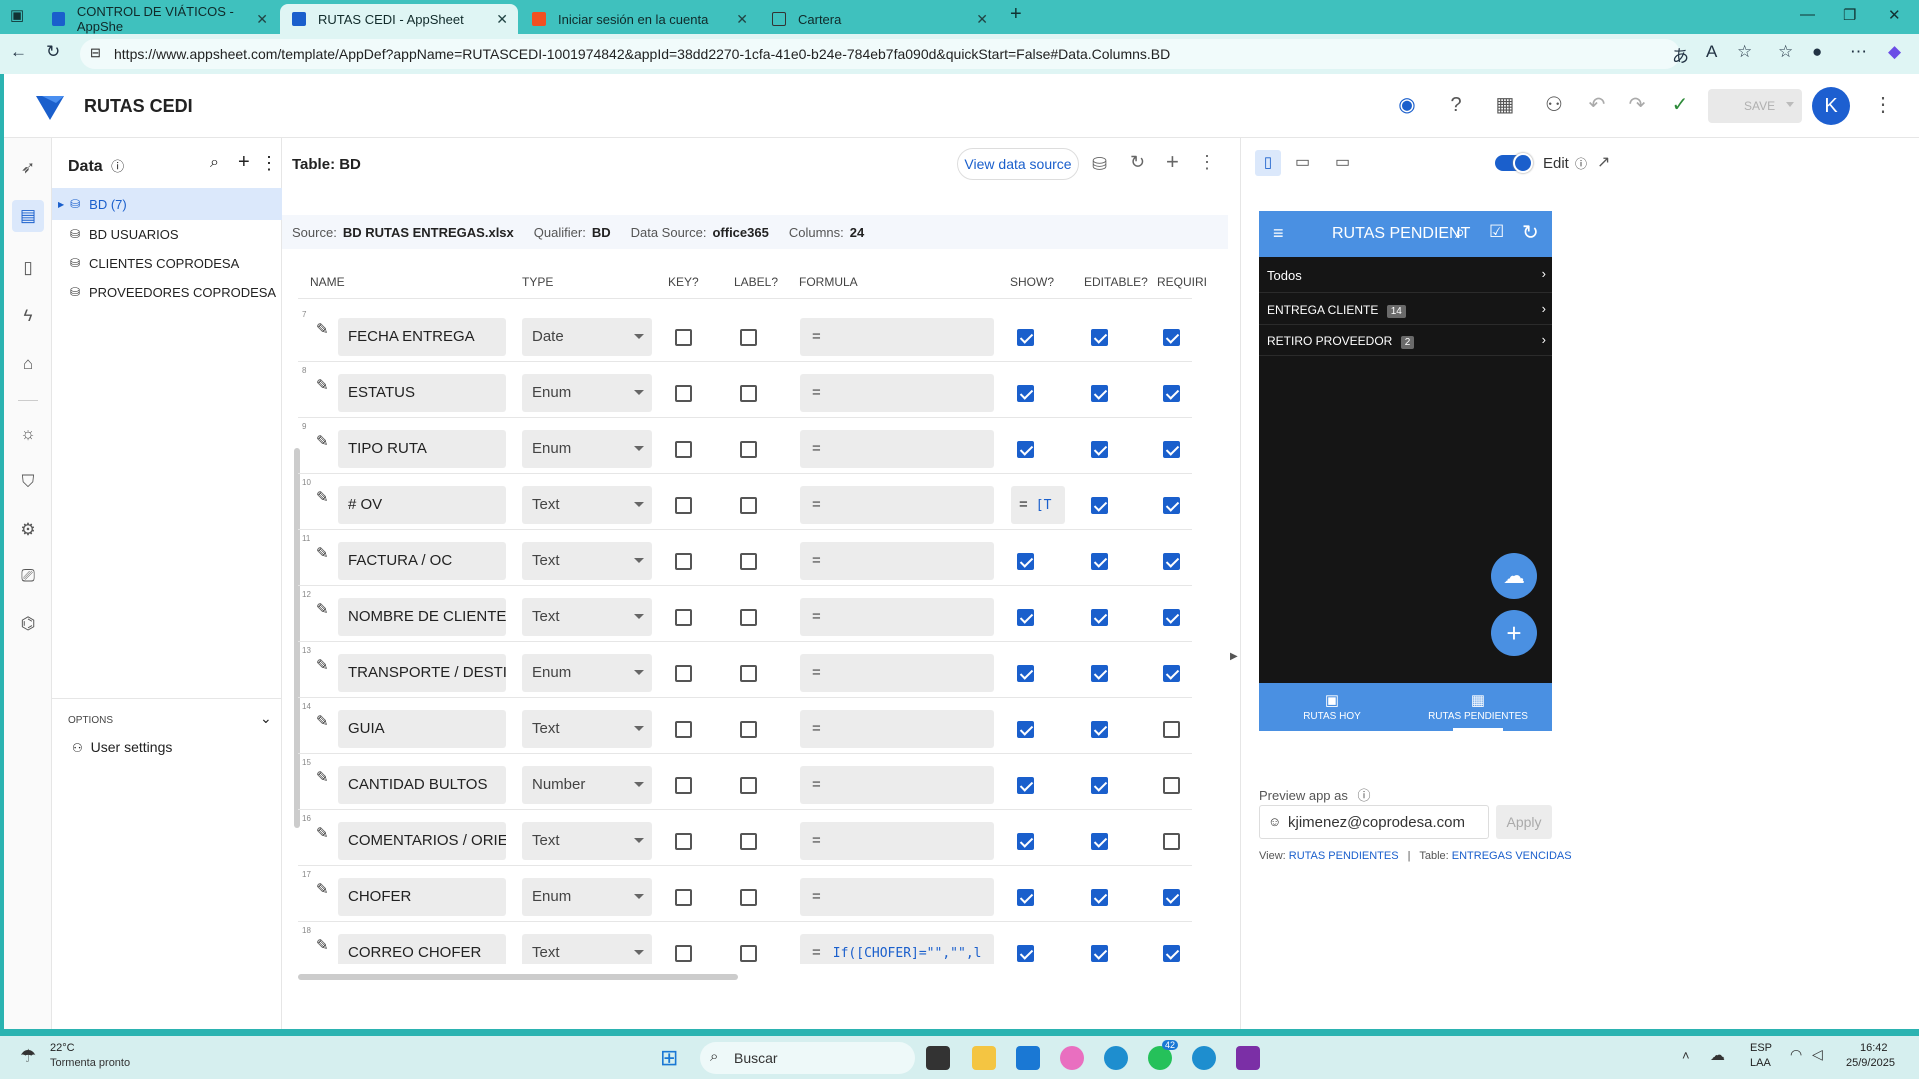 This screenshot has width=1919, height=1079. I want to click on formula-field: = If([CHOFER]="","",l, so click(897, 949).